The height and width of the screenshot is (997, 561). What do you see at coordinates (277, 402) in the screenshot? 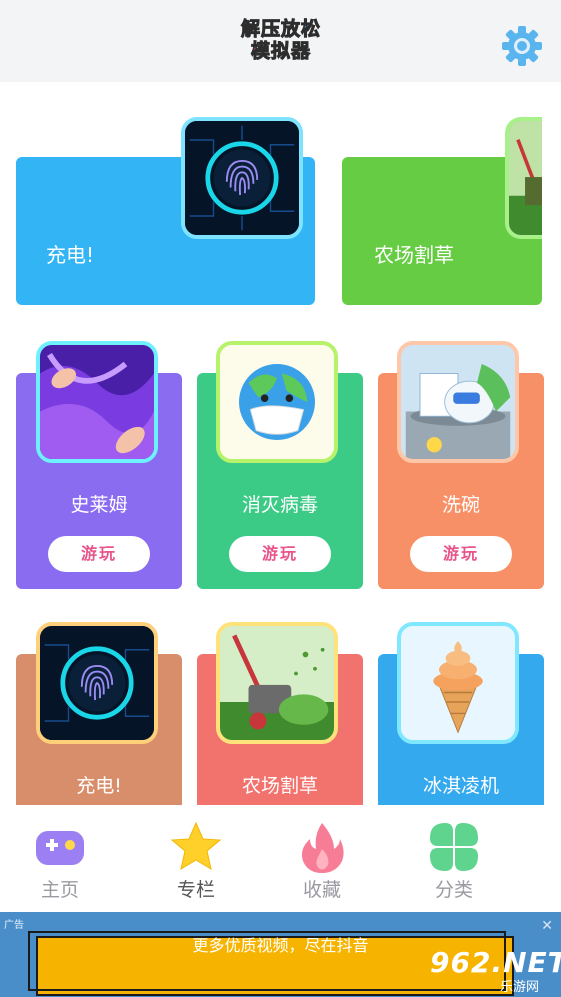
I see `earth-mask-icon` at bounding box center [277, 402].